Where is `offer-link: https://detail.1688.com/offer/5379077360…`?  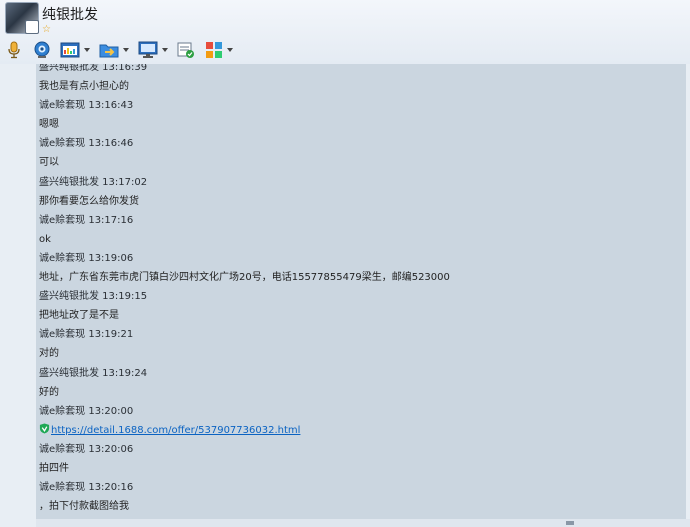
offer-link: https://detail.1688.com/offer/5379077360… is located at coordinates (175, 430).